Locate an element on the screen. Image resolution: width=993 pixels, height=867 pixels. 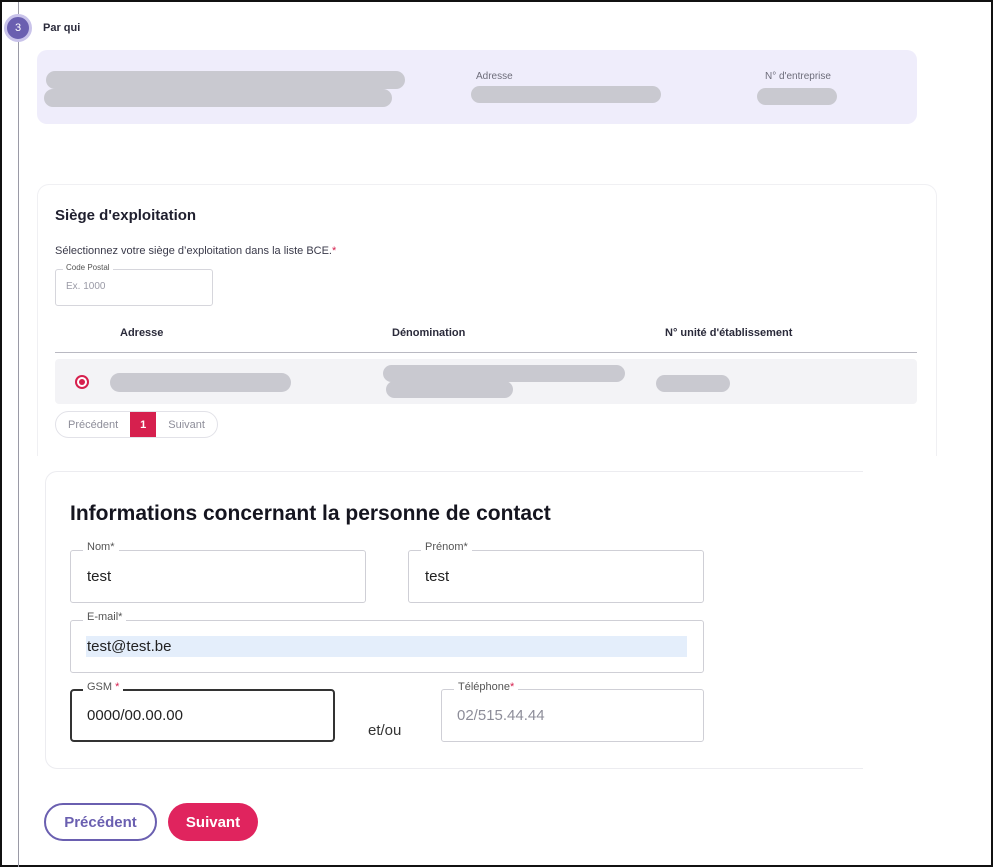
siege-title: Siège d'exploitation is located at coordinates (126, 215).